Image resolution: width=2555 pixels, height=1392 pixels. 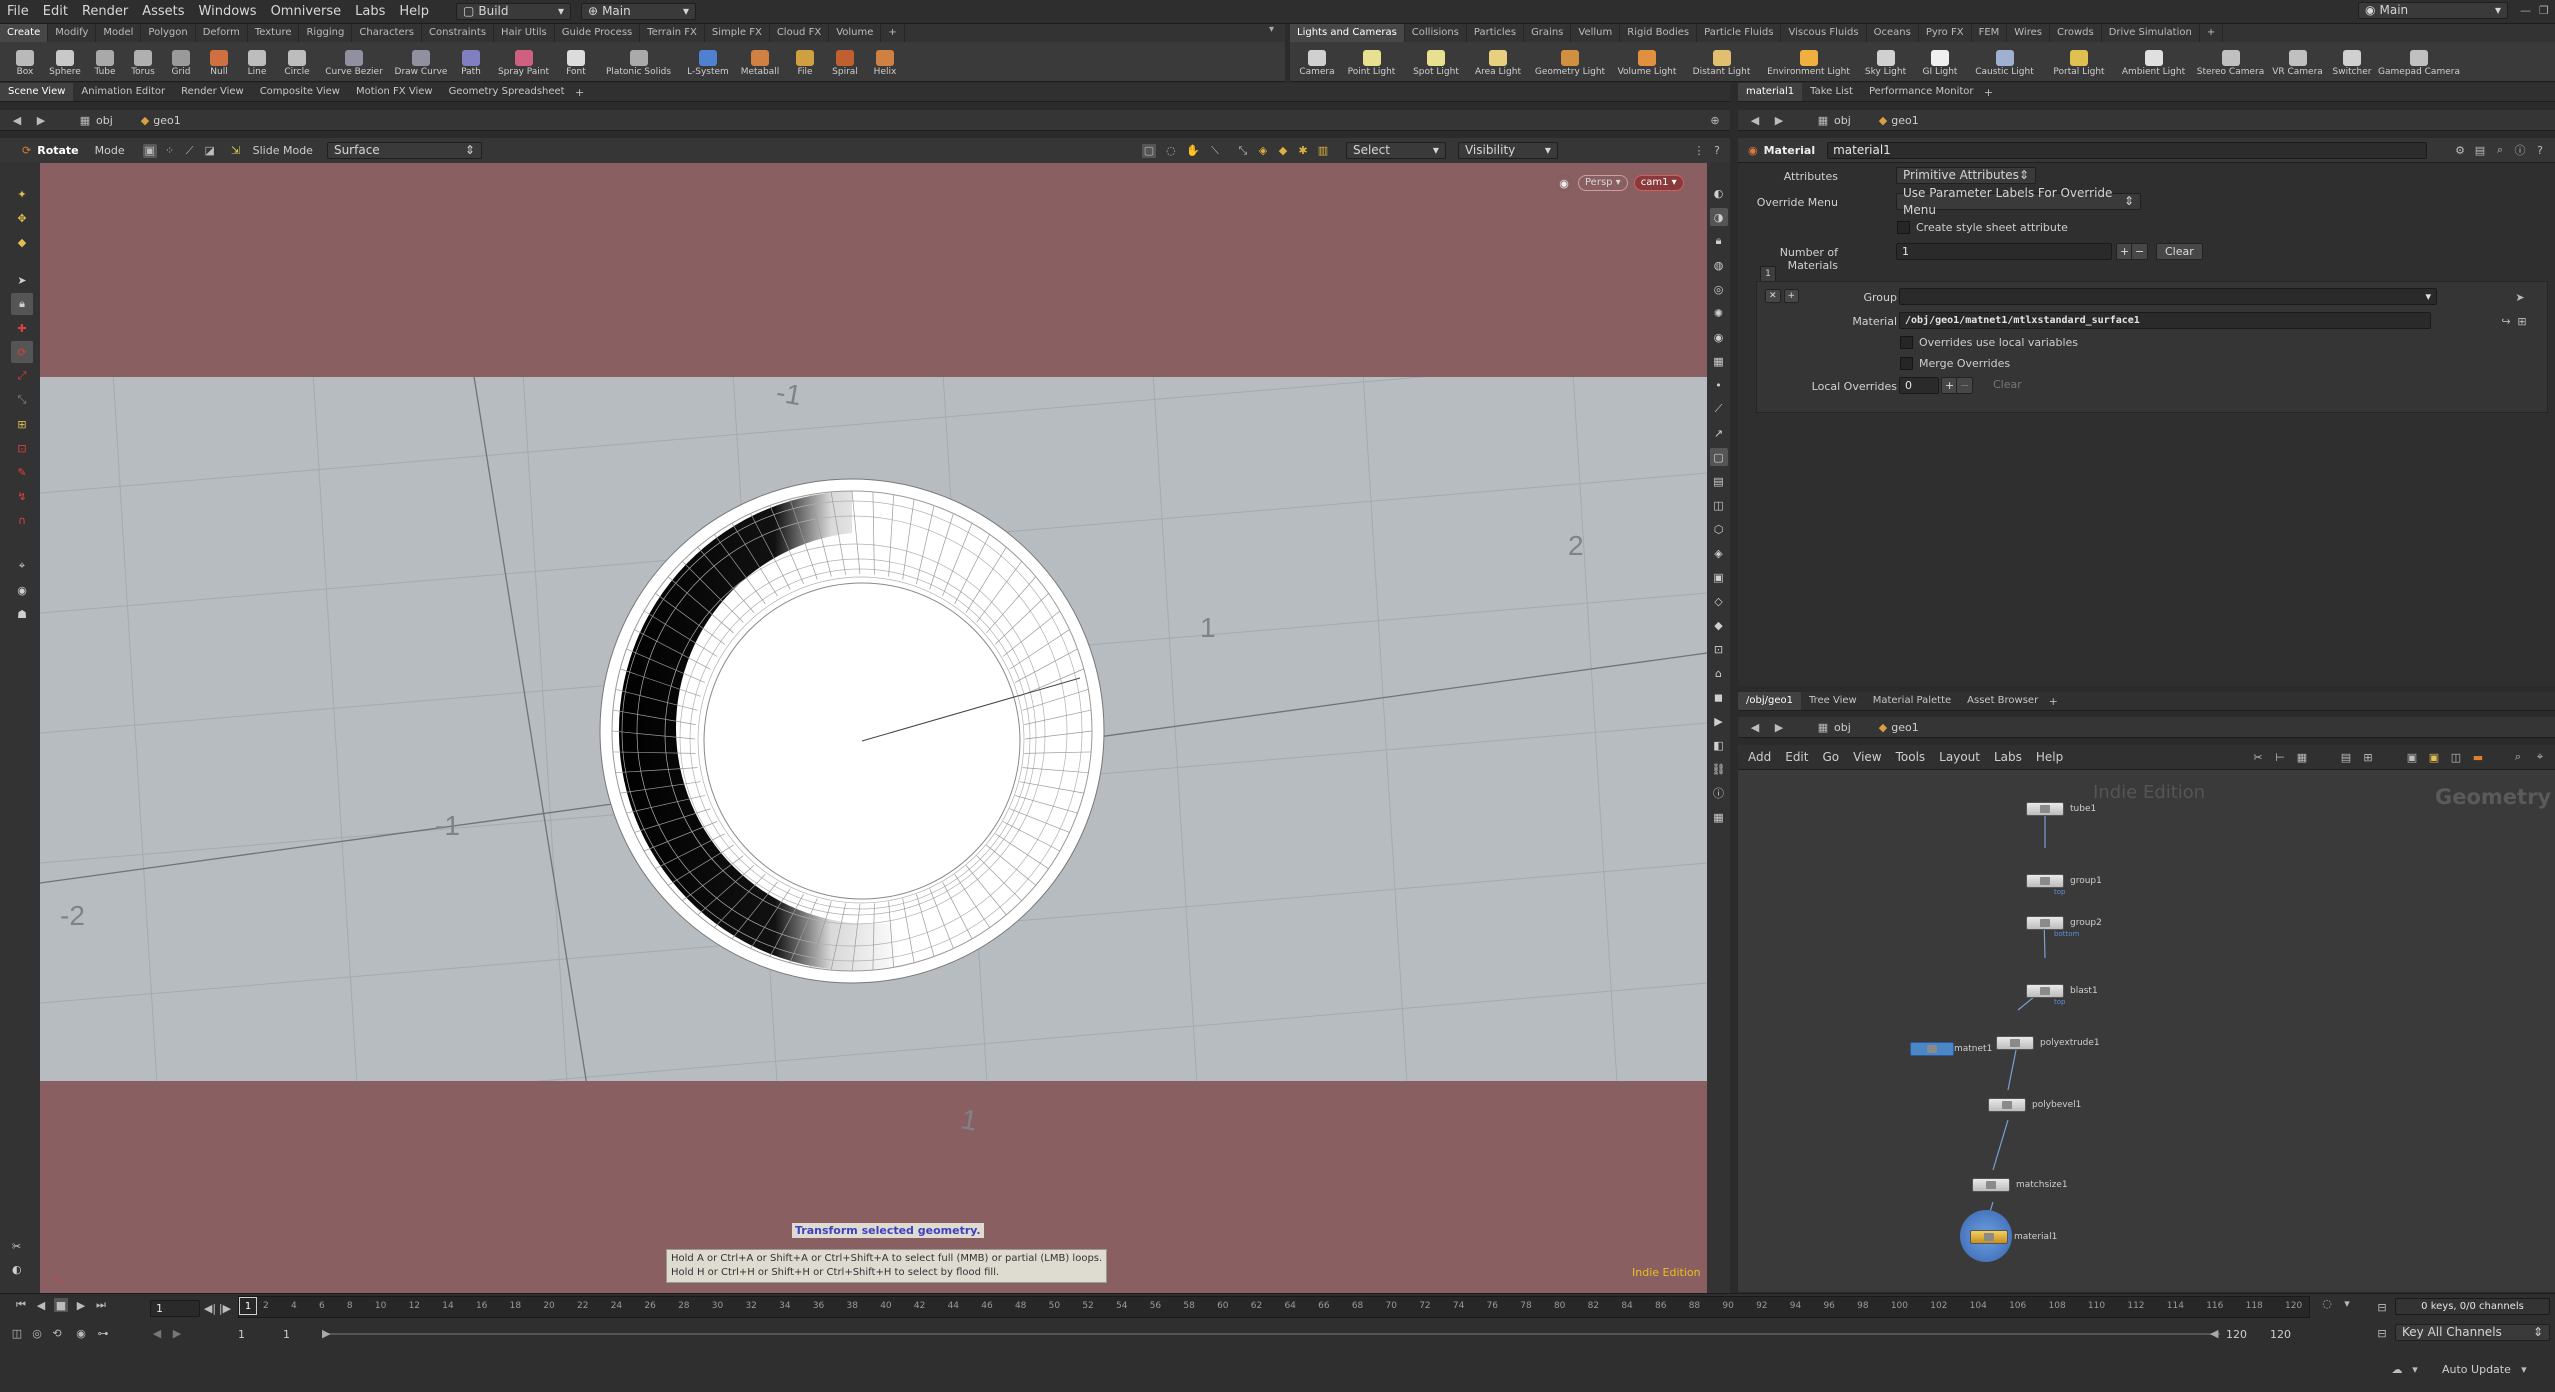 I want to click on add-shelf-icon: +, so click(x=893, y=33).